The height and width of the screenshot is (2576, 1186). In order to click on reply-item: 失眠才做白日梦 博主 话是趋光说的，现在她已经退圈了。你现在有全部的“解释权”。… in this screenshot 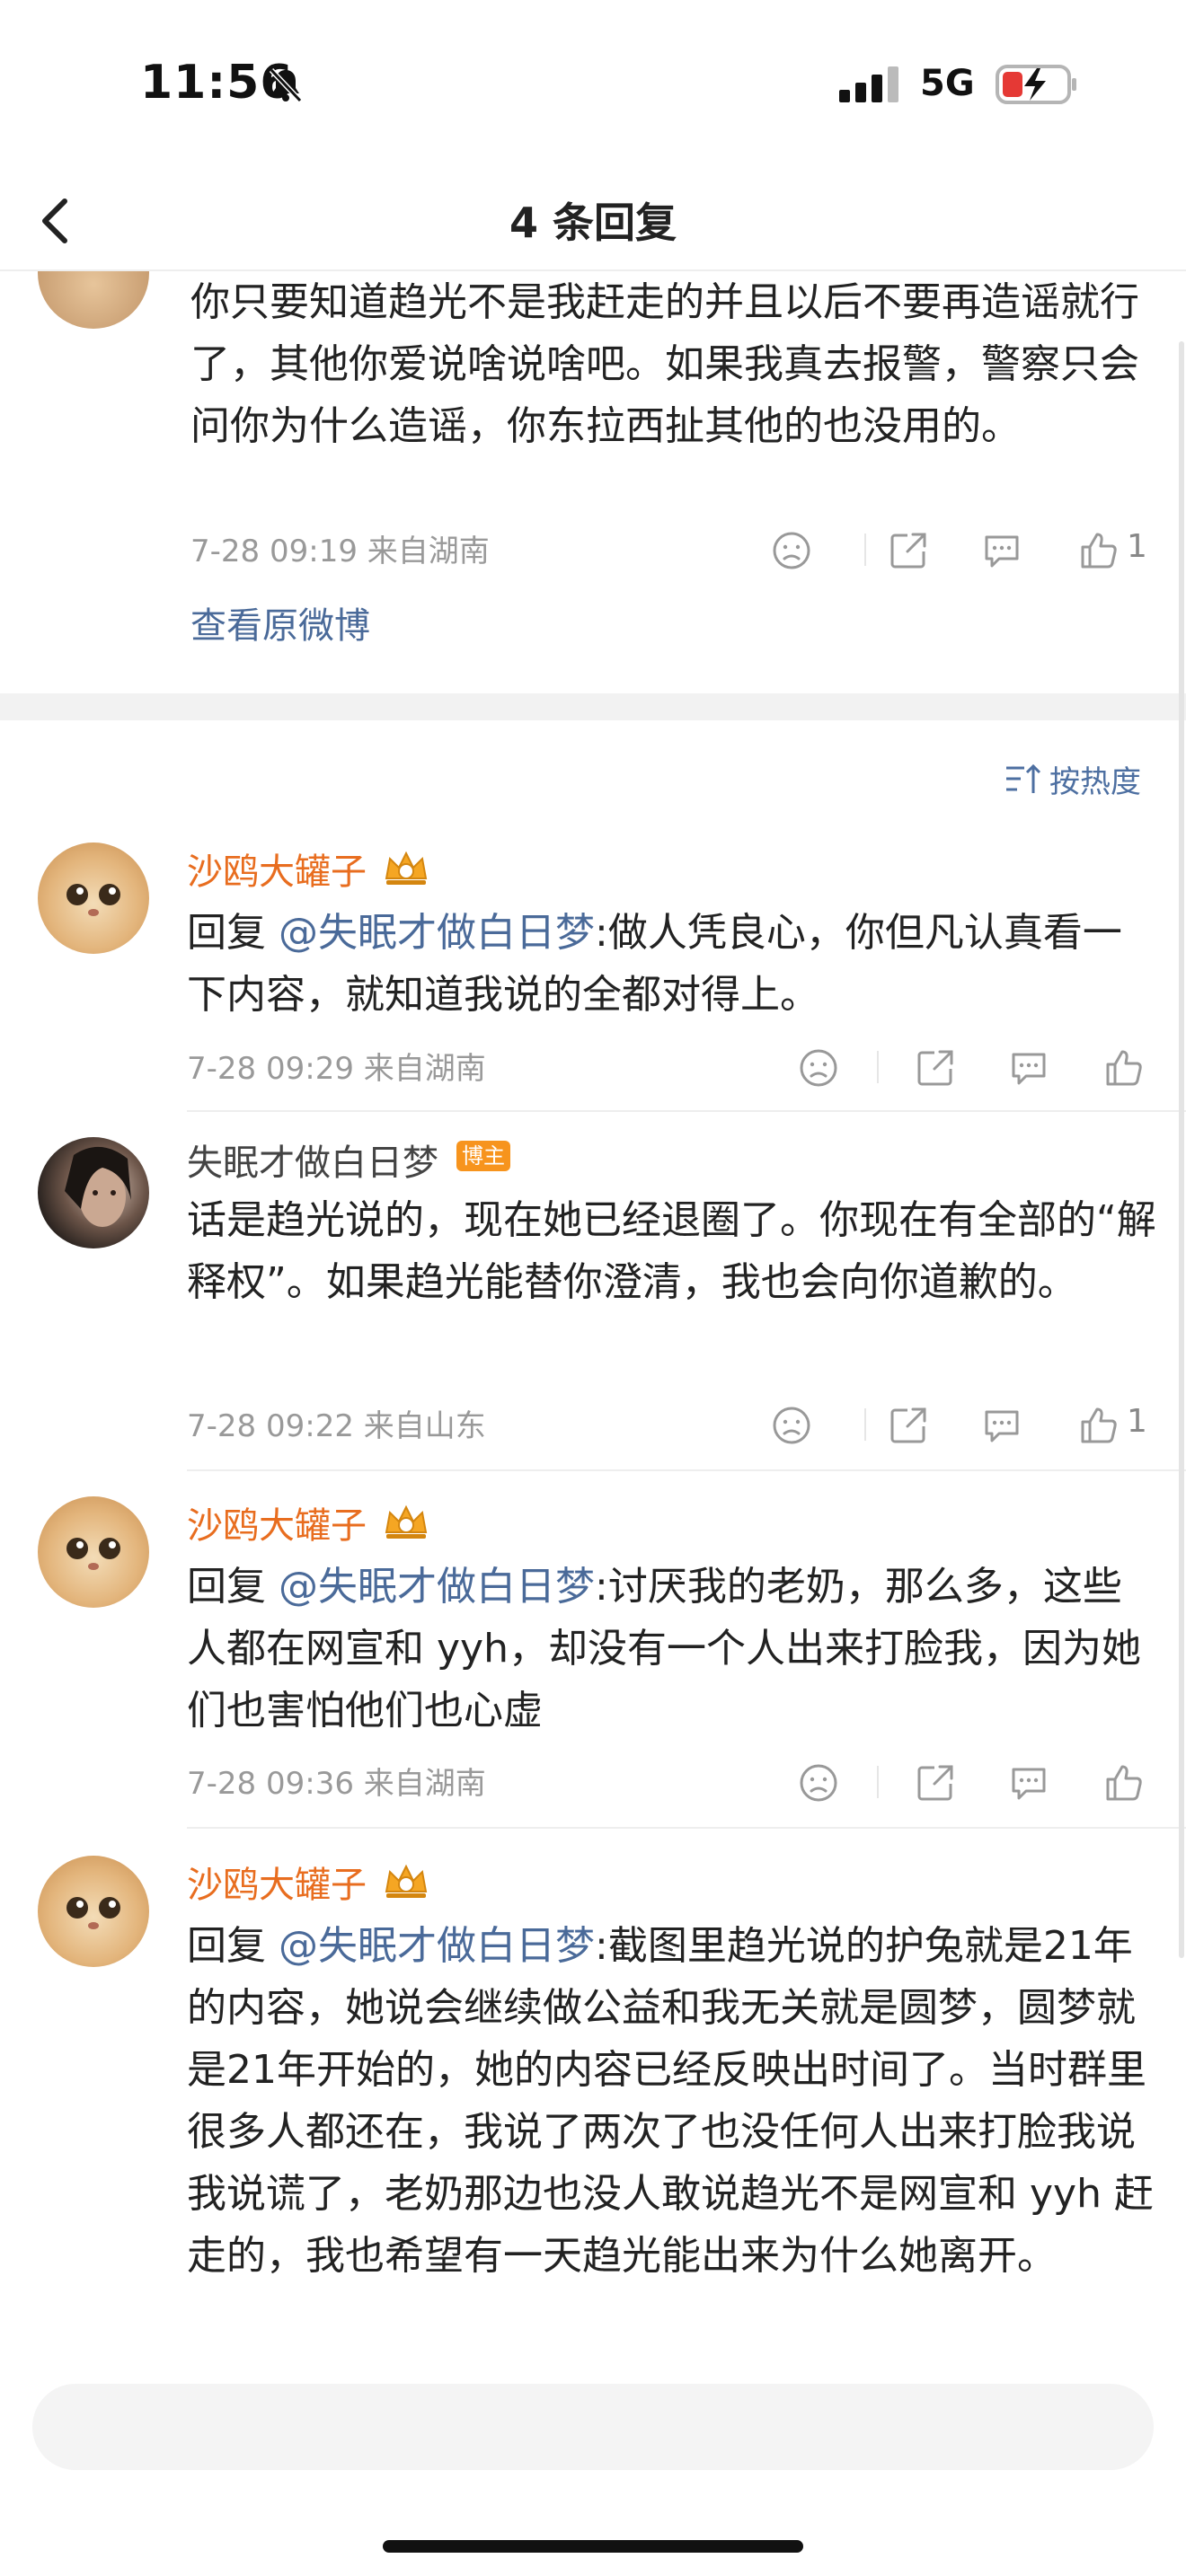, I will do `click(593, 1302)`.